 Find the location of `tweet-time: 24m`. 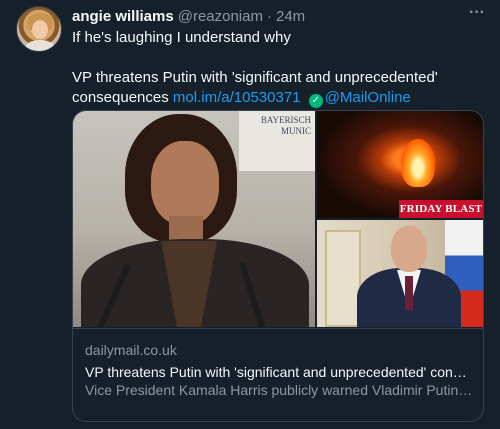

tweet-time: 24m is located at coordinates (290, 16).